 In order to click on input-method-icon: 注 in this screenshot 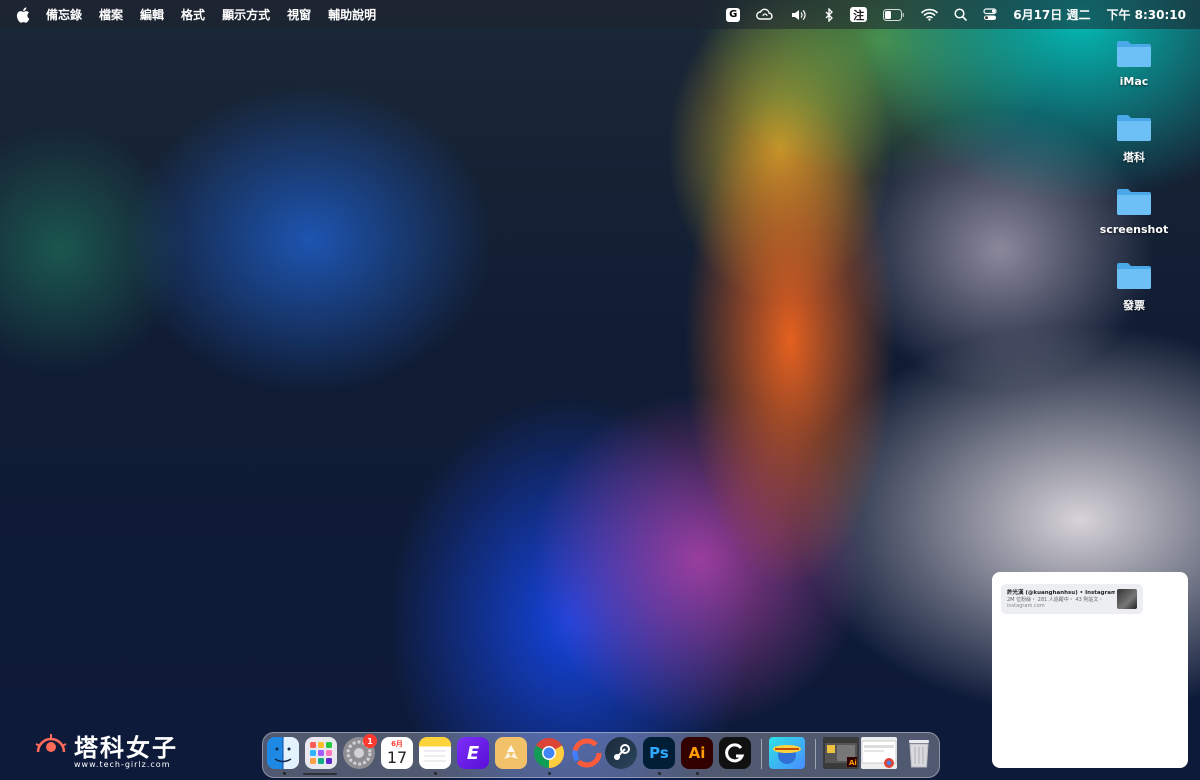, I will do `click(859, 14)`.